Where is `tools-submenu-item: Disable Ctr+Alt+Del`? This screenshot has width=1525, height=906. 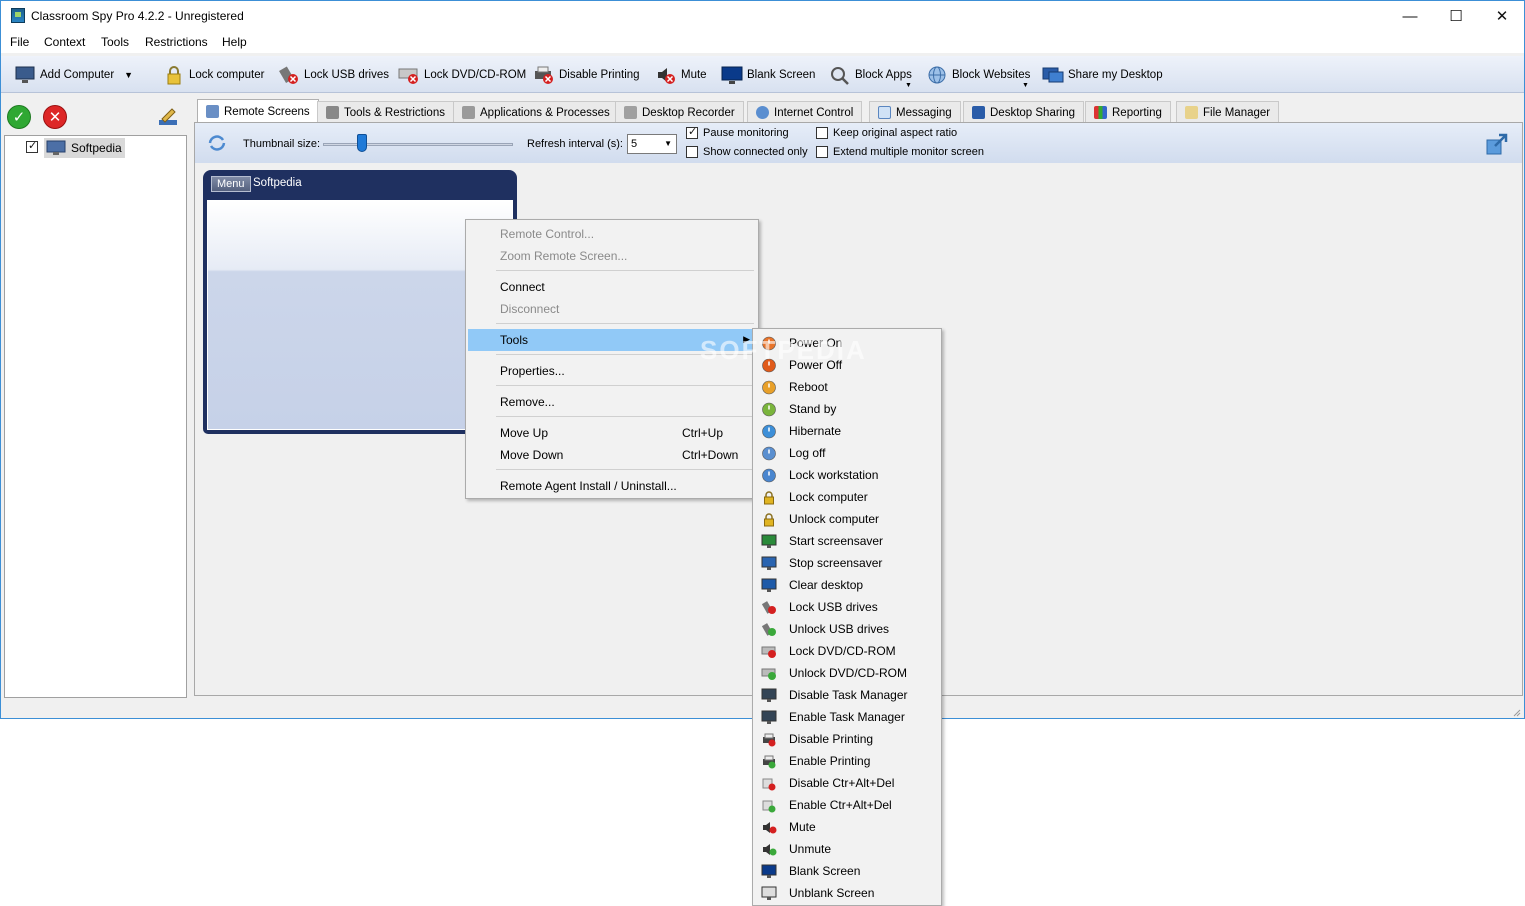
tools-submenu-item: Disable Ctr+Alt+Del is located at coordinates (847, 783).